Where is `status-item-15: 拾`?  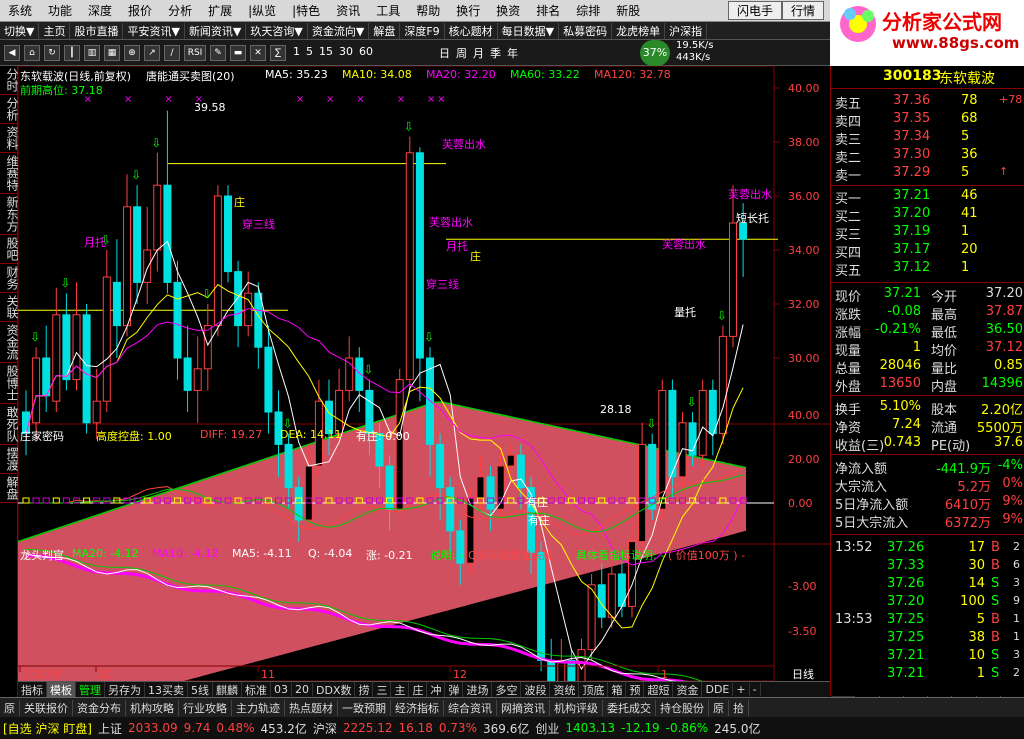 status-item-15: 拾 is located at coordinates (739, 707).